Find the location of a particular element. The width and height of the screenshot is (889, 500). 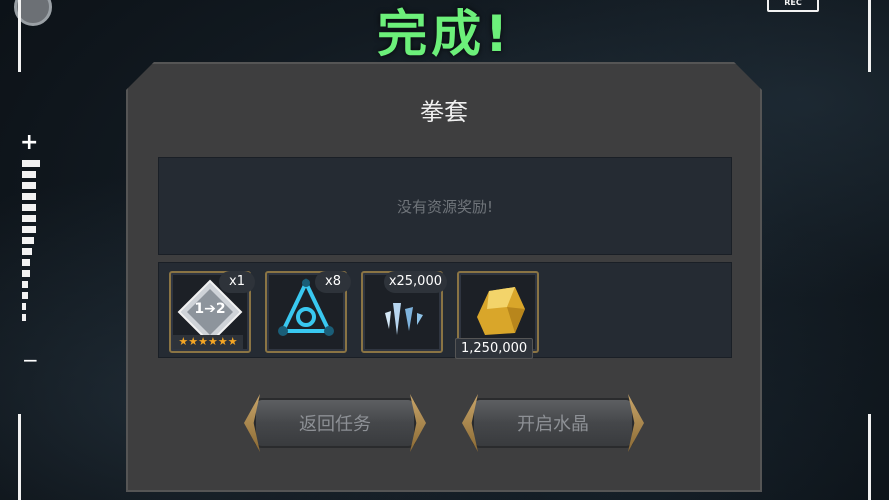

reward-gold: 1,250,000 is located at coordinates (497, 315).